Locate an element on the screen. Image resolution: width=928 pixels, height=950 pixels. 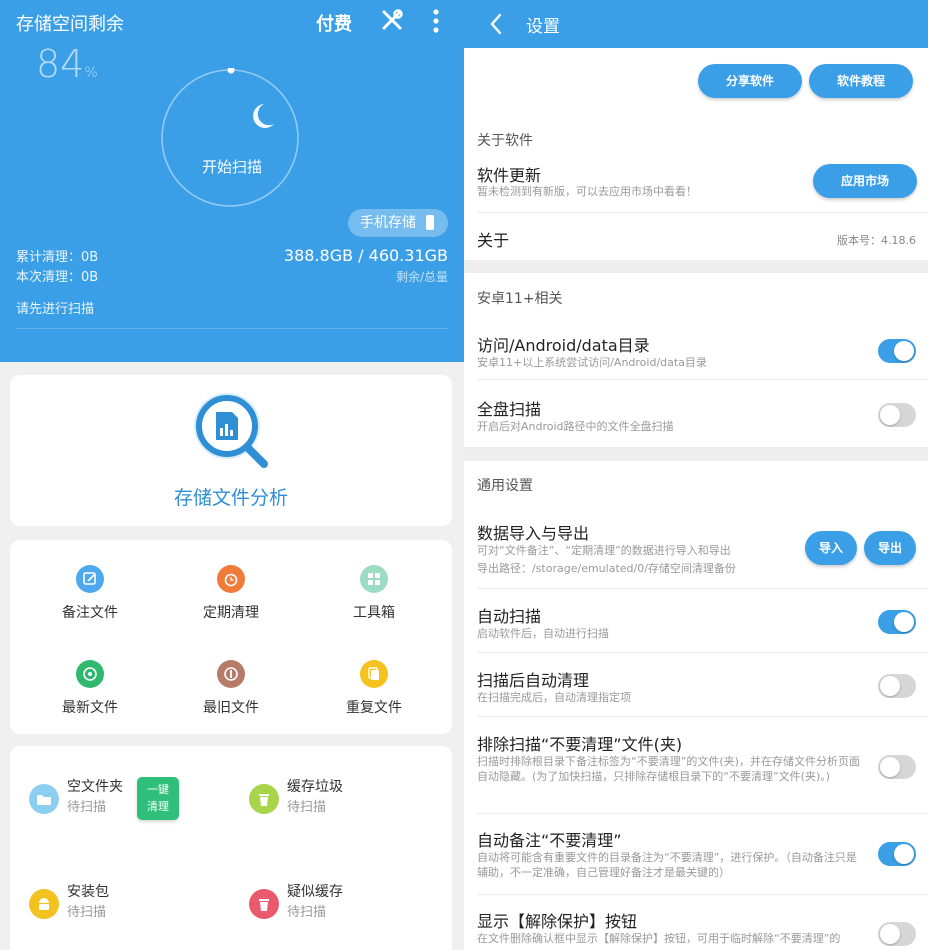
oldest-files-item: 最旧文件 is located at coordinates (231, 688).